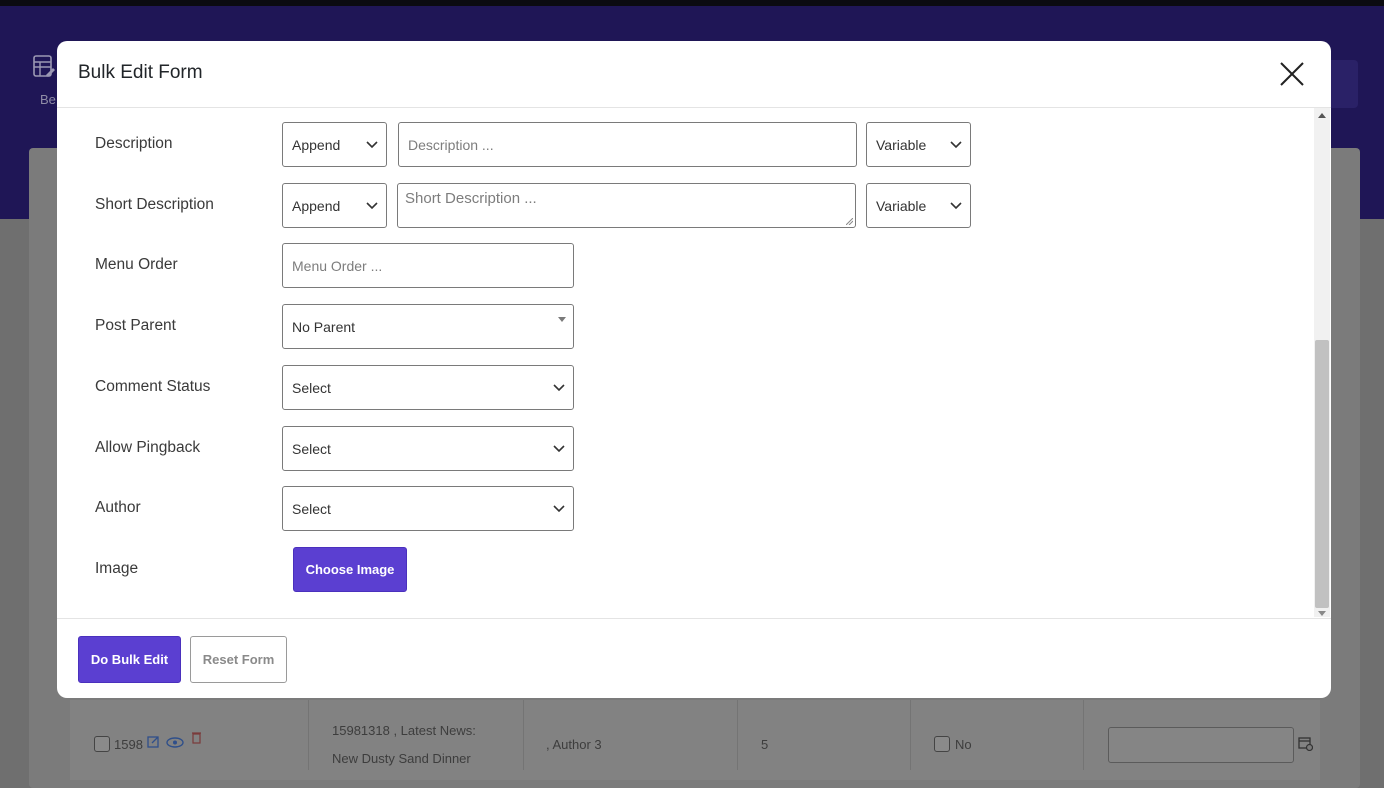 Image resolution: width=1384 pixels, height=788 pixels. What do you see at coordinates (311, 448) in the screenshot?
I see `allow-pingback-value: Select` at bounding box center [311, 448].